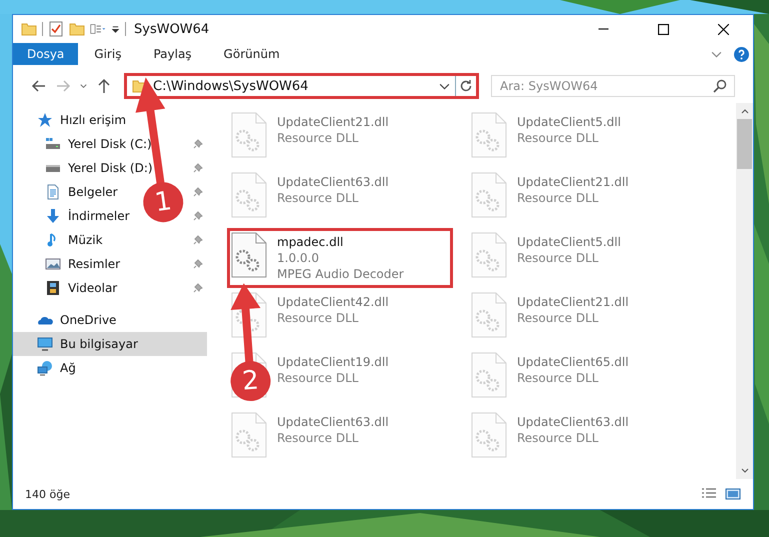 This screenshot has width=769, height=537. Describe the element at coordinates (466, 86) in the screenshot. I see `refresh-icon` at that location.